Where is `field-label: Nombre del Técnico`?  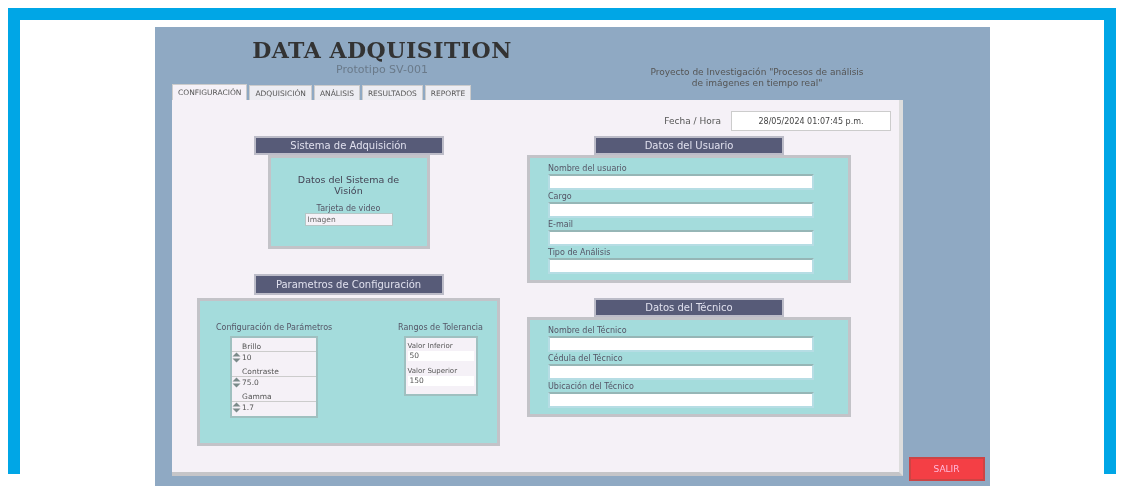 field-label: Nombre del Técnico is located at coordinates (588, 330).